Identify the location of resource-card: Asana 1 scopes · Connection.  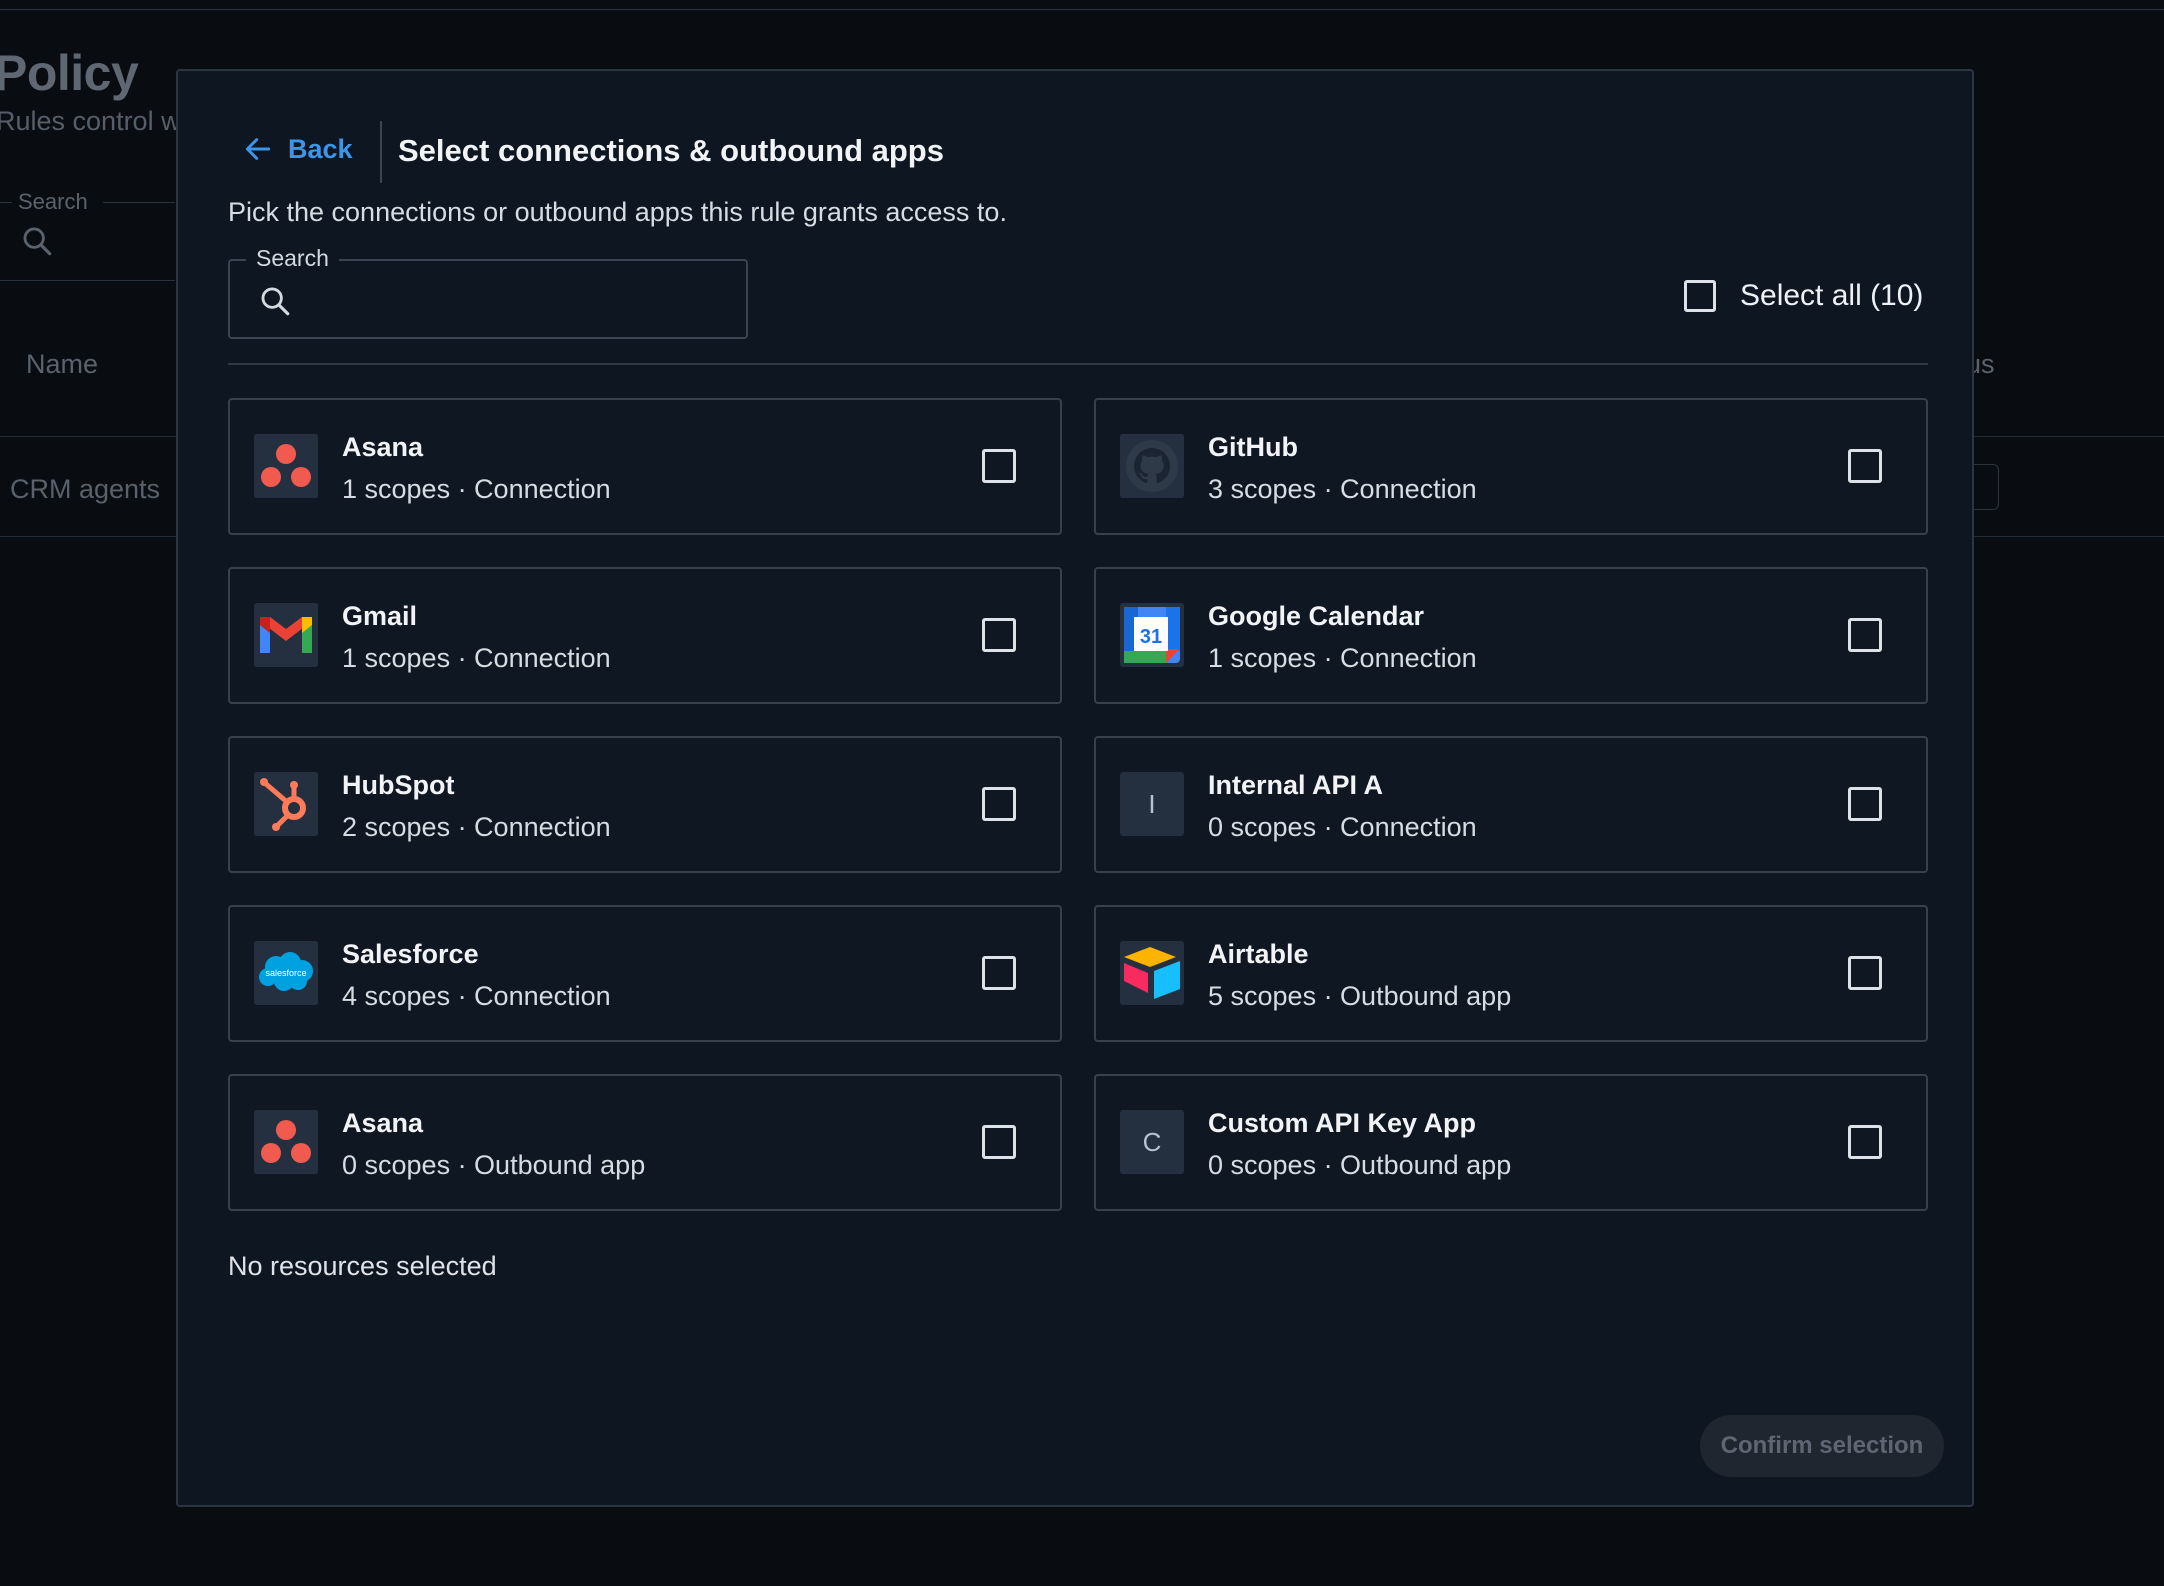
(645, 466).